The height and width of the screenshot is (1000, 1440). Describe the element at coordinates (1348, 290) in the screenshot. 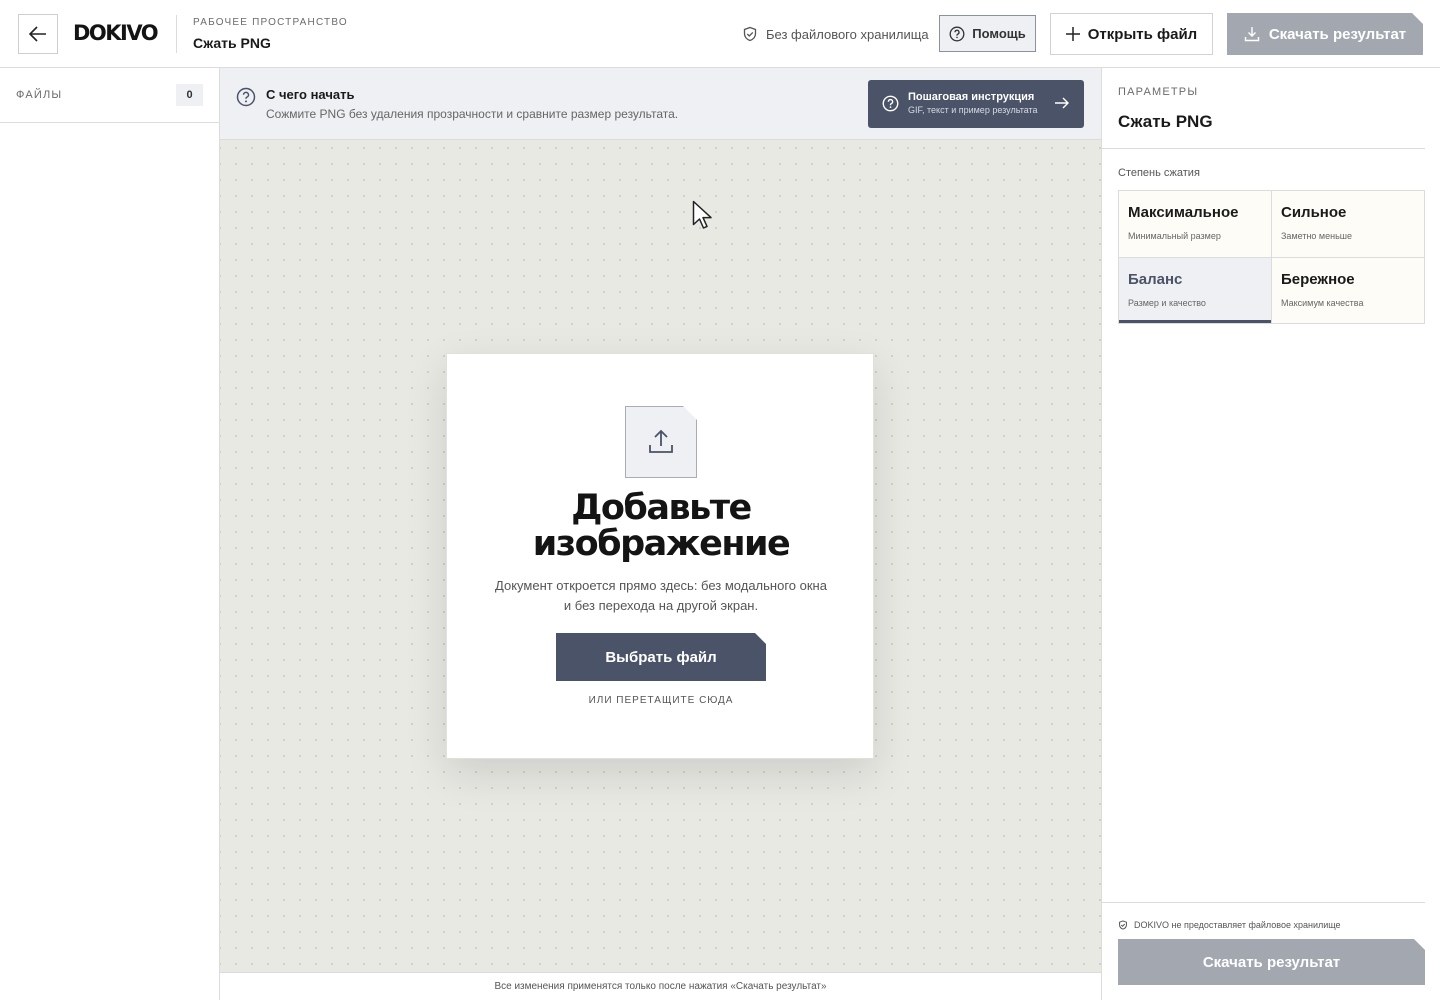

I see `compression-option-gentle: Бережное Максимум качества` at that location.